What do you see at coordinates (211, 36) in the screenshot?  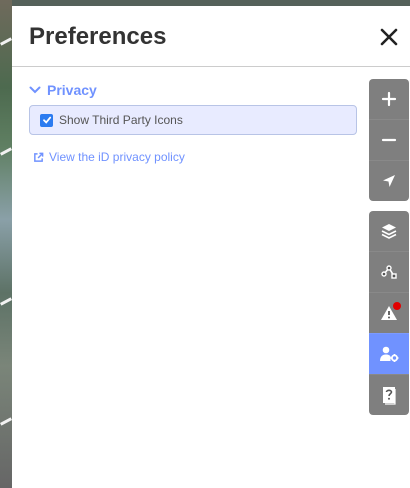 I see `pane-header: Preferences` at bounding box center [211, 36].